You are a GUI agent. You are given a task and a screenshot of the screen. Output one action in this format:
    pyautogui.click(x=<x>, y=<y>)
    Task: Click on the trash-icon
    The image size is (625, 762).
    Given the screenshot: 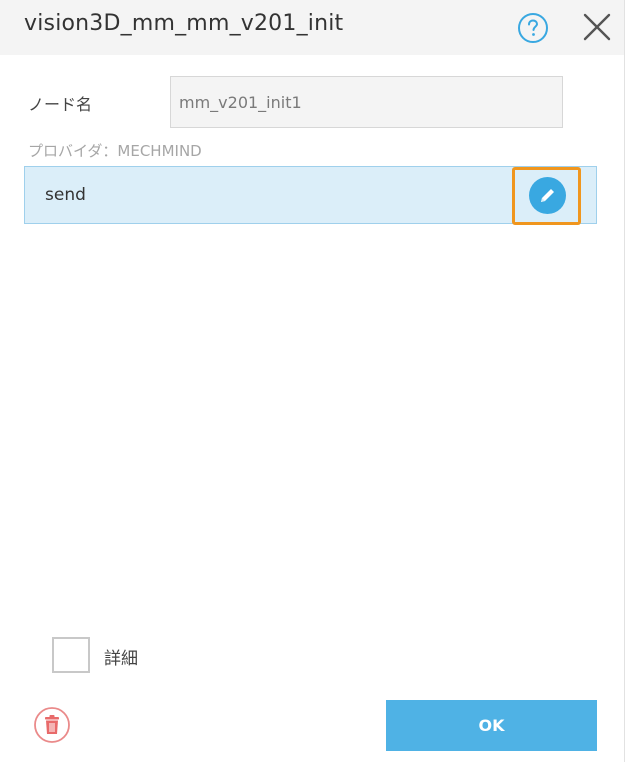 What is the action you would take?
    pyautogui.click(x=52, y=725)
    